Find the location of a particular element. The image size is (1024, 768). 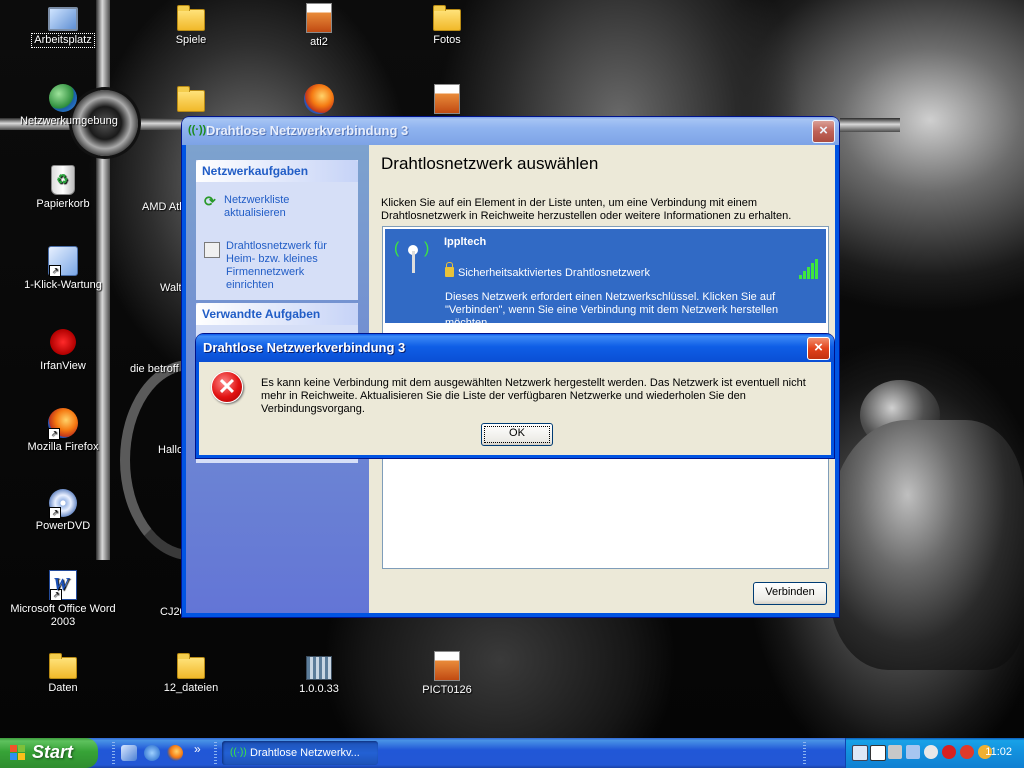

update-icon is located at coordinates (967, 752).